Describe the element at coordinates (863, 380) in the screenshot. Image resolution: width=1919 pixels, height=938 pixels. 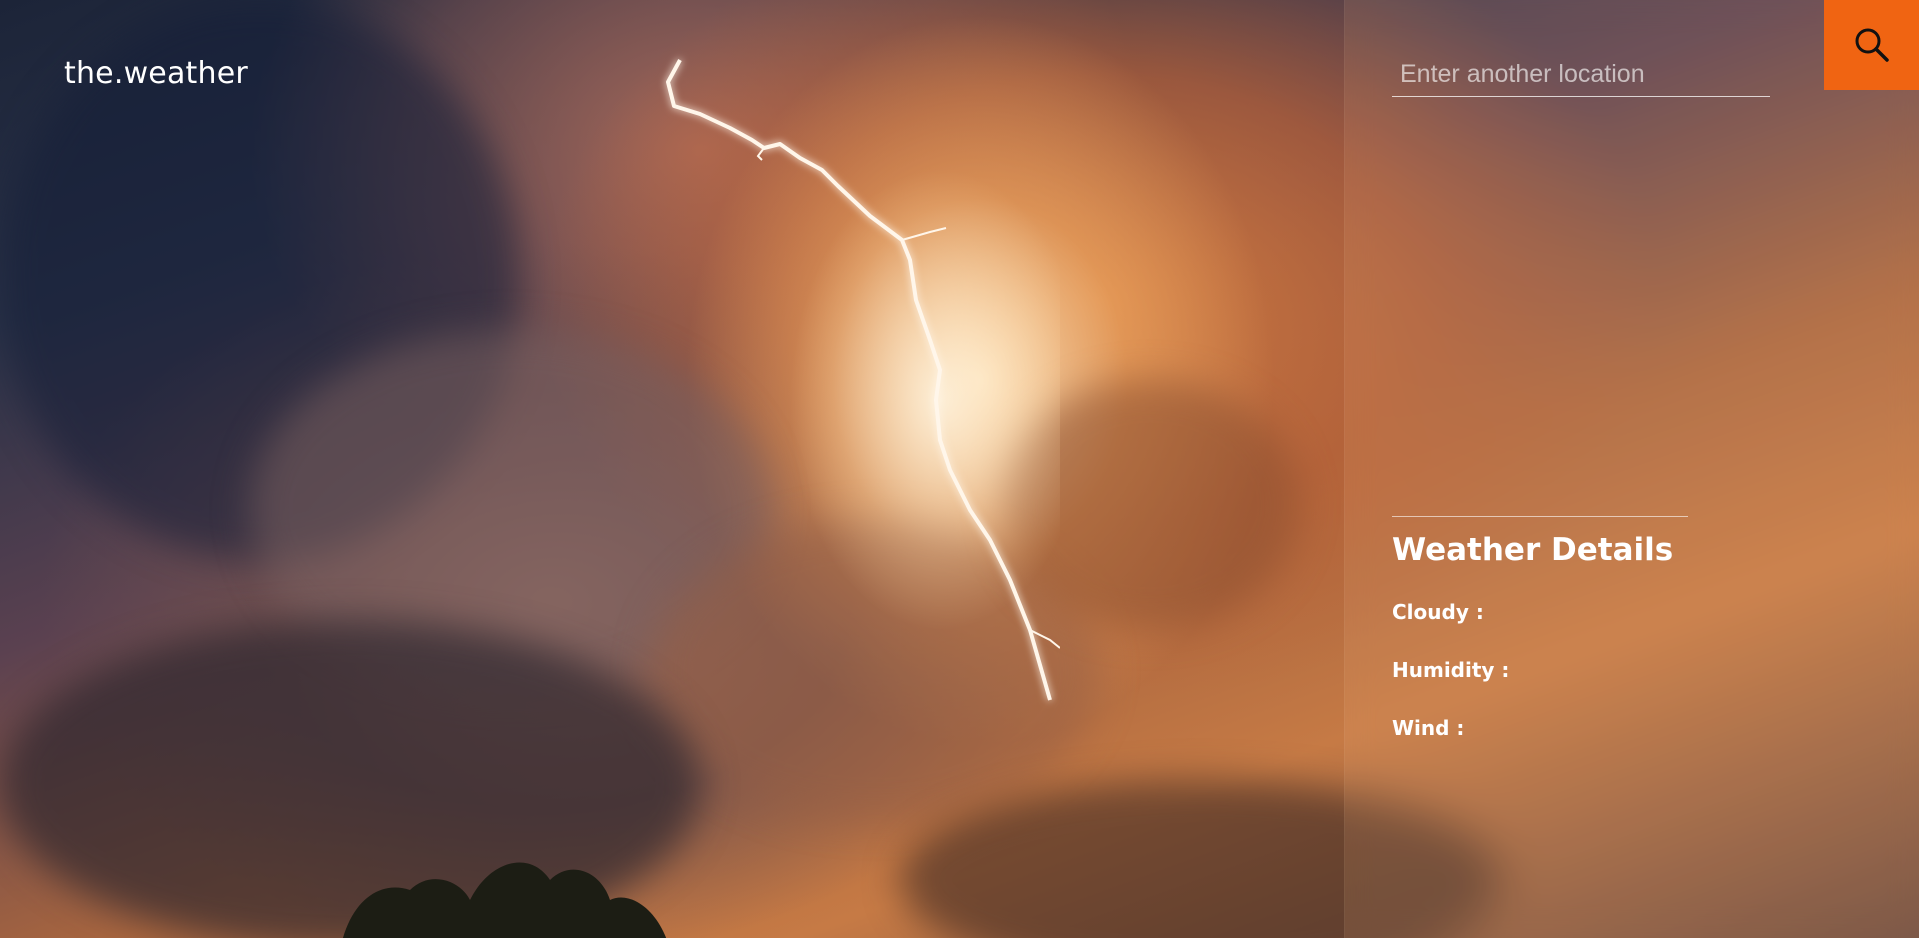
I see `lightning-bolt` at that location.